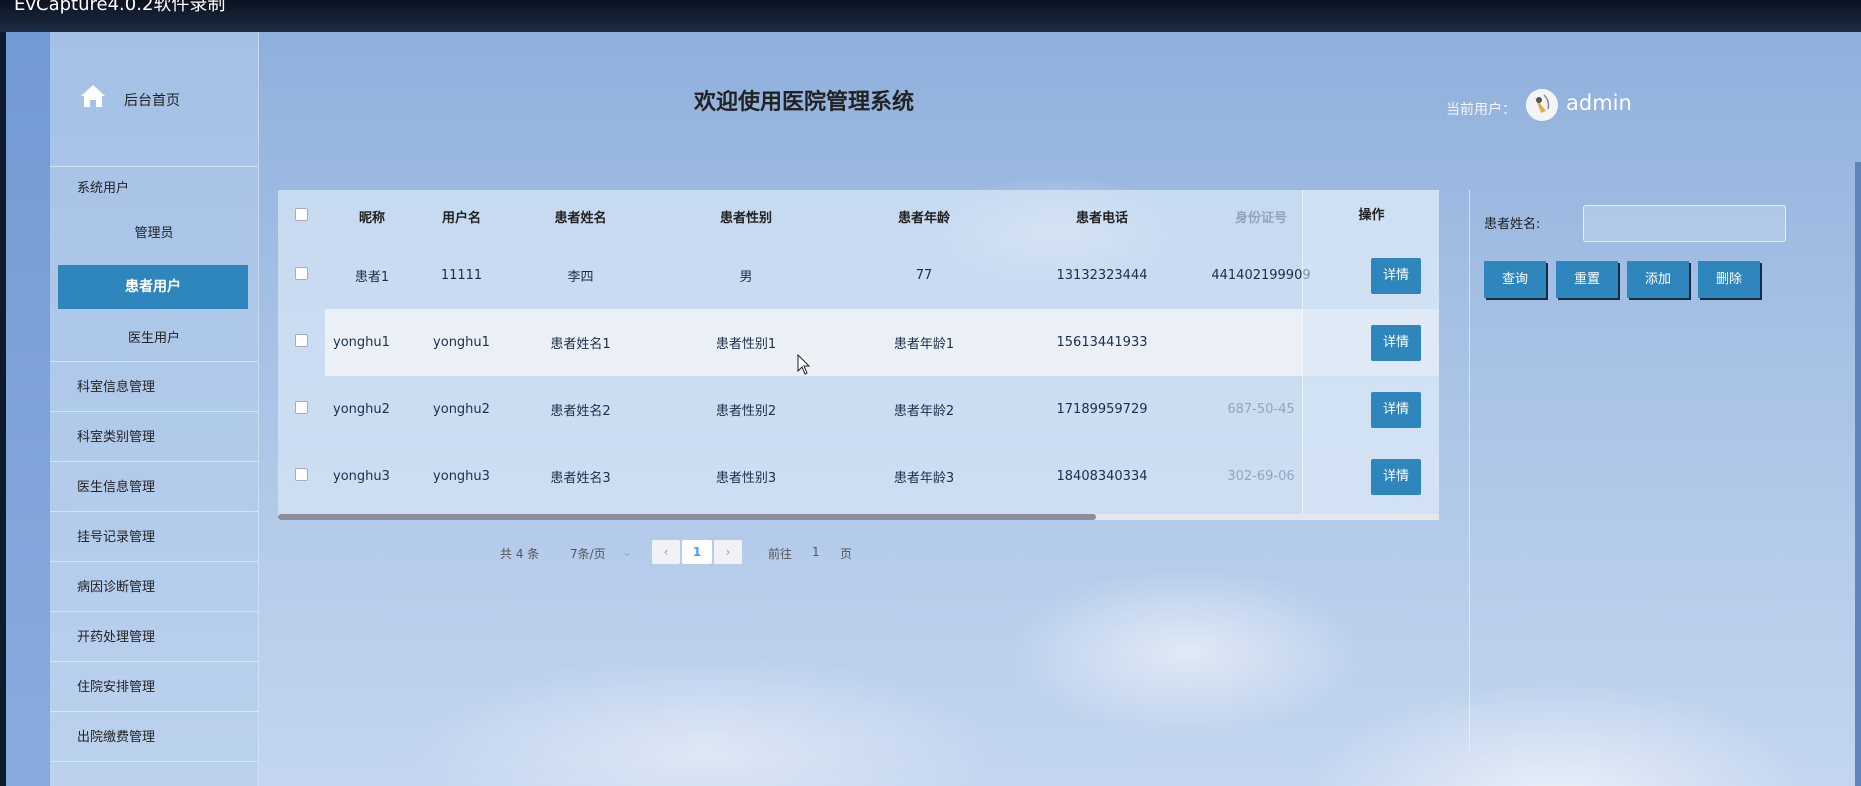 The height and width of the screenshot is (786, 1861). Describe the element at coordinates (371, 218) in the screenshot. I see `col-nickname: 昵称` at that location.